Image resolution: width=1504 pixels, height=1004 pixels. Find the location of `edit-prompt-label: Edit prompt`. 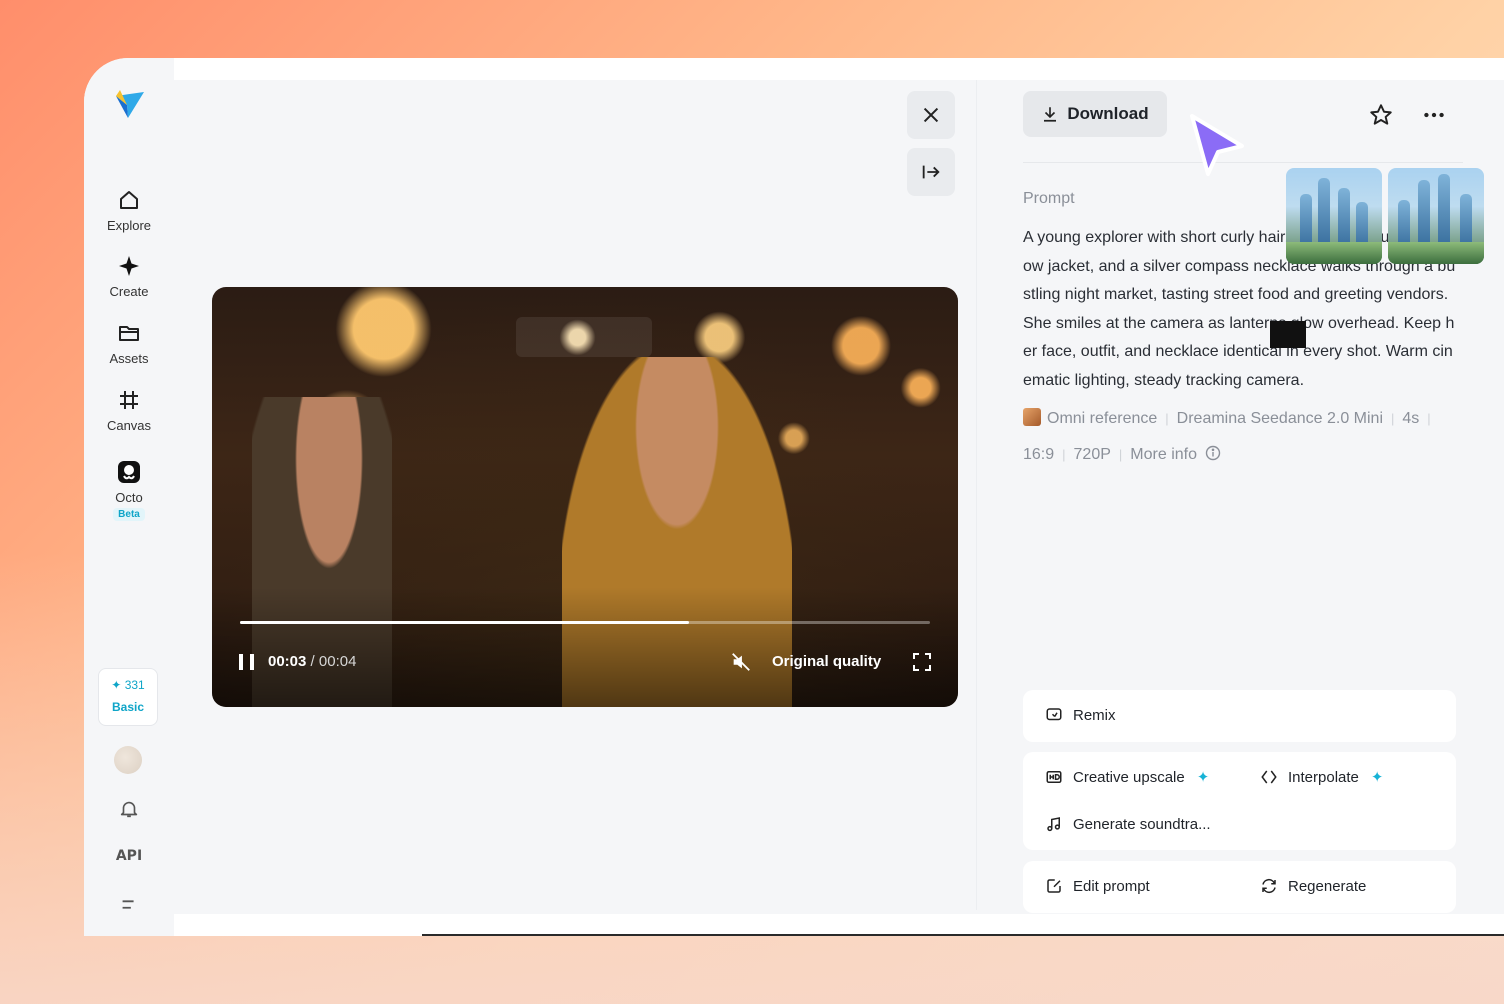

edit-prompt-label: Edit prompt is located at coordinates (1111, 886).